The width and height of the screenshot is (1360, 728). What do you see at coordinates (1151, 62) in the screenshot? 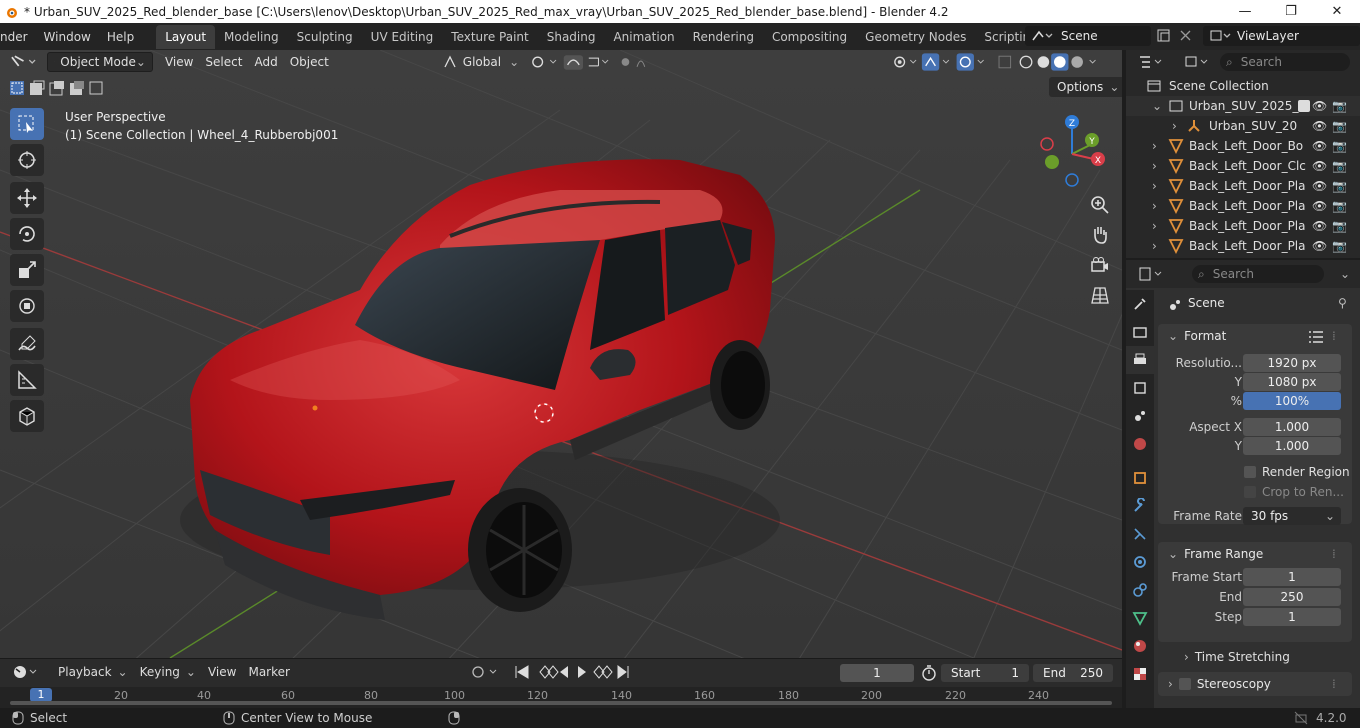
I see `outliner-editor-icon` at bounding box center [1151, 62].